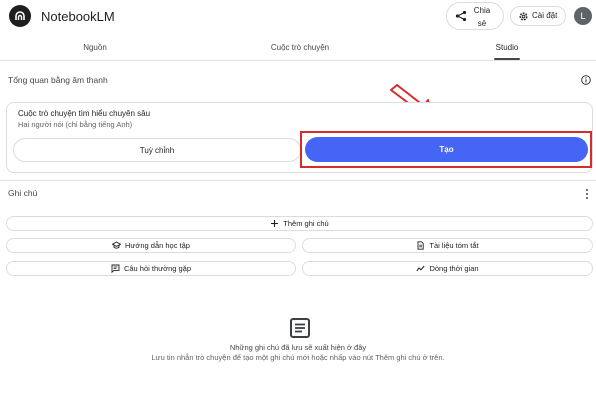 Image resolution: width=596 pixels, height=400 pixels. Describe the element at coordinates (507, 59) in the screenshot. I see `tab-active-indicator` at that location.